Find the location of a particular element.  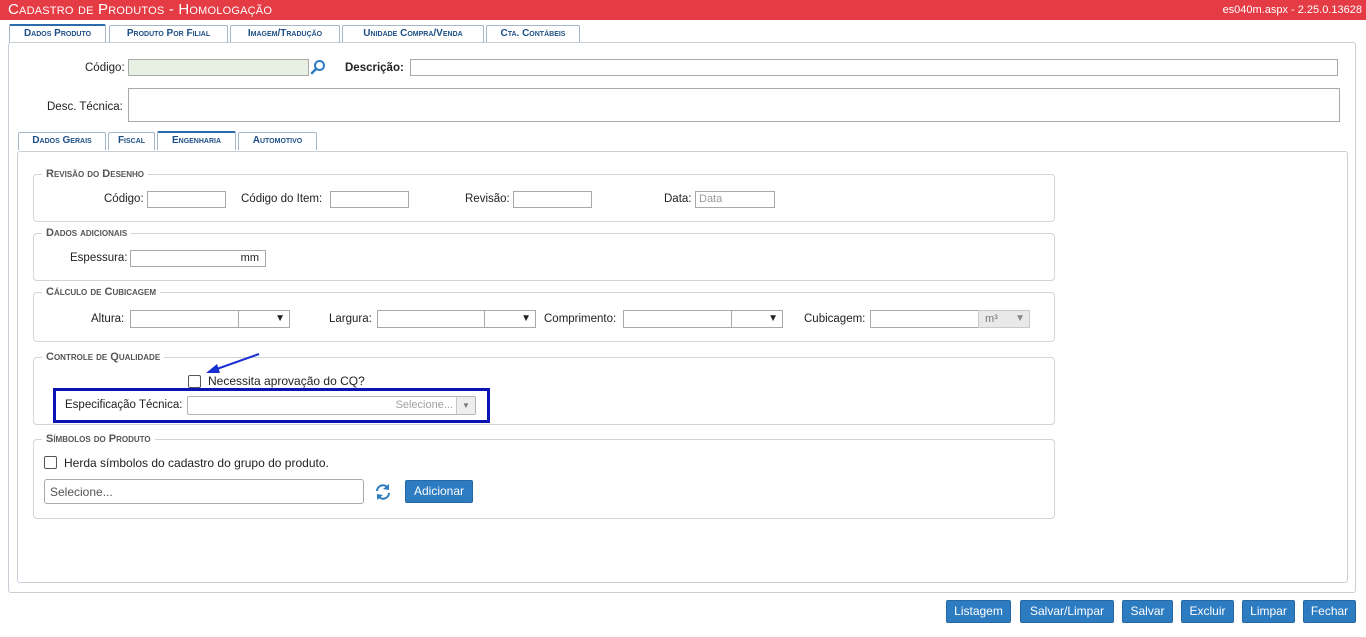

espec-tecnica-select: Selecione... ▼ is located at coordinates (331, 405).